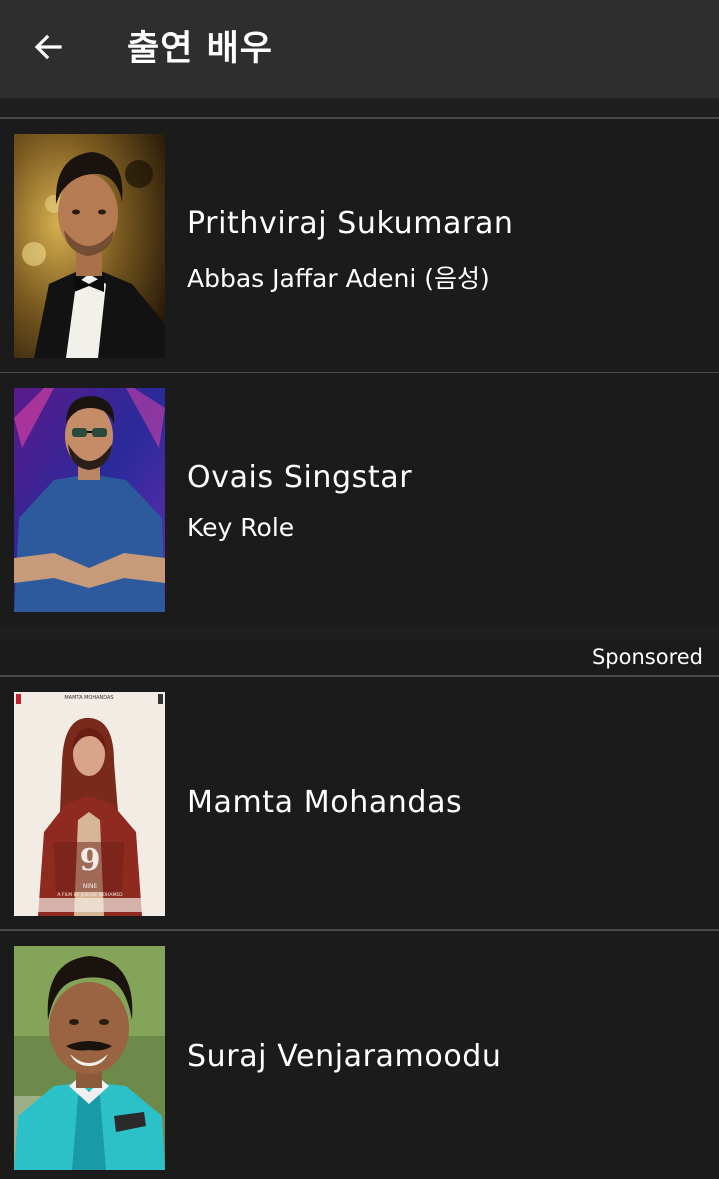  What do you see at coordinates (241, 527) in the screenshot?
I see `character-name: Key Role` at bounding box center [241, 527].